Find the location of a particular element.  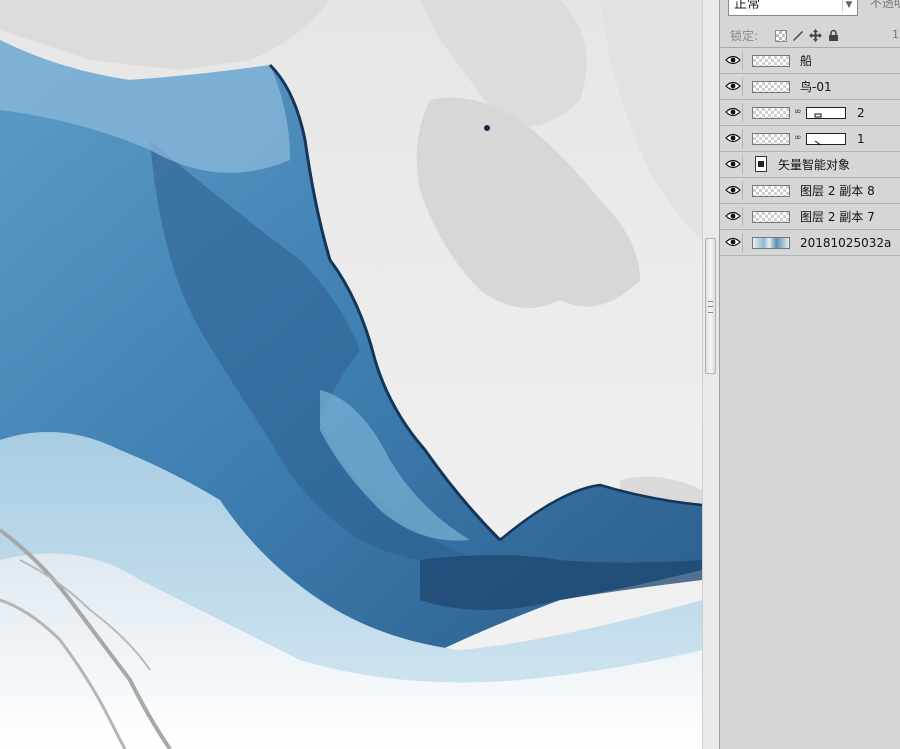

move-icon is located at coordinates (815, 35).